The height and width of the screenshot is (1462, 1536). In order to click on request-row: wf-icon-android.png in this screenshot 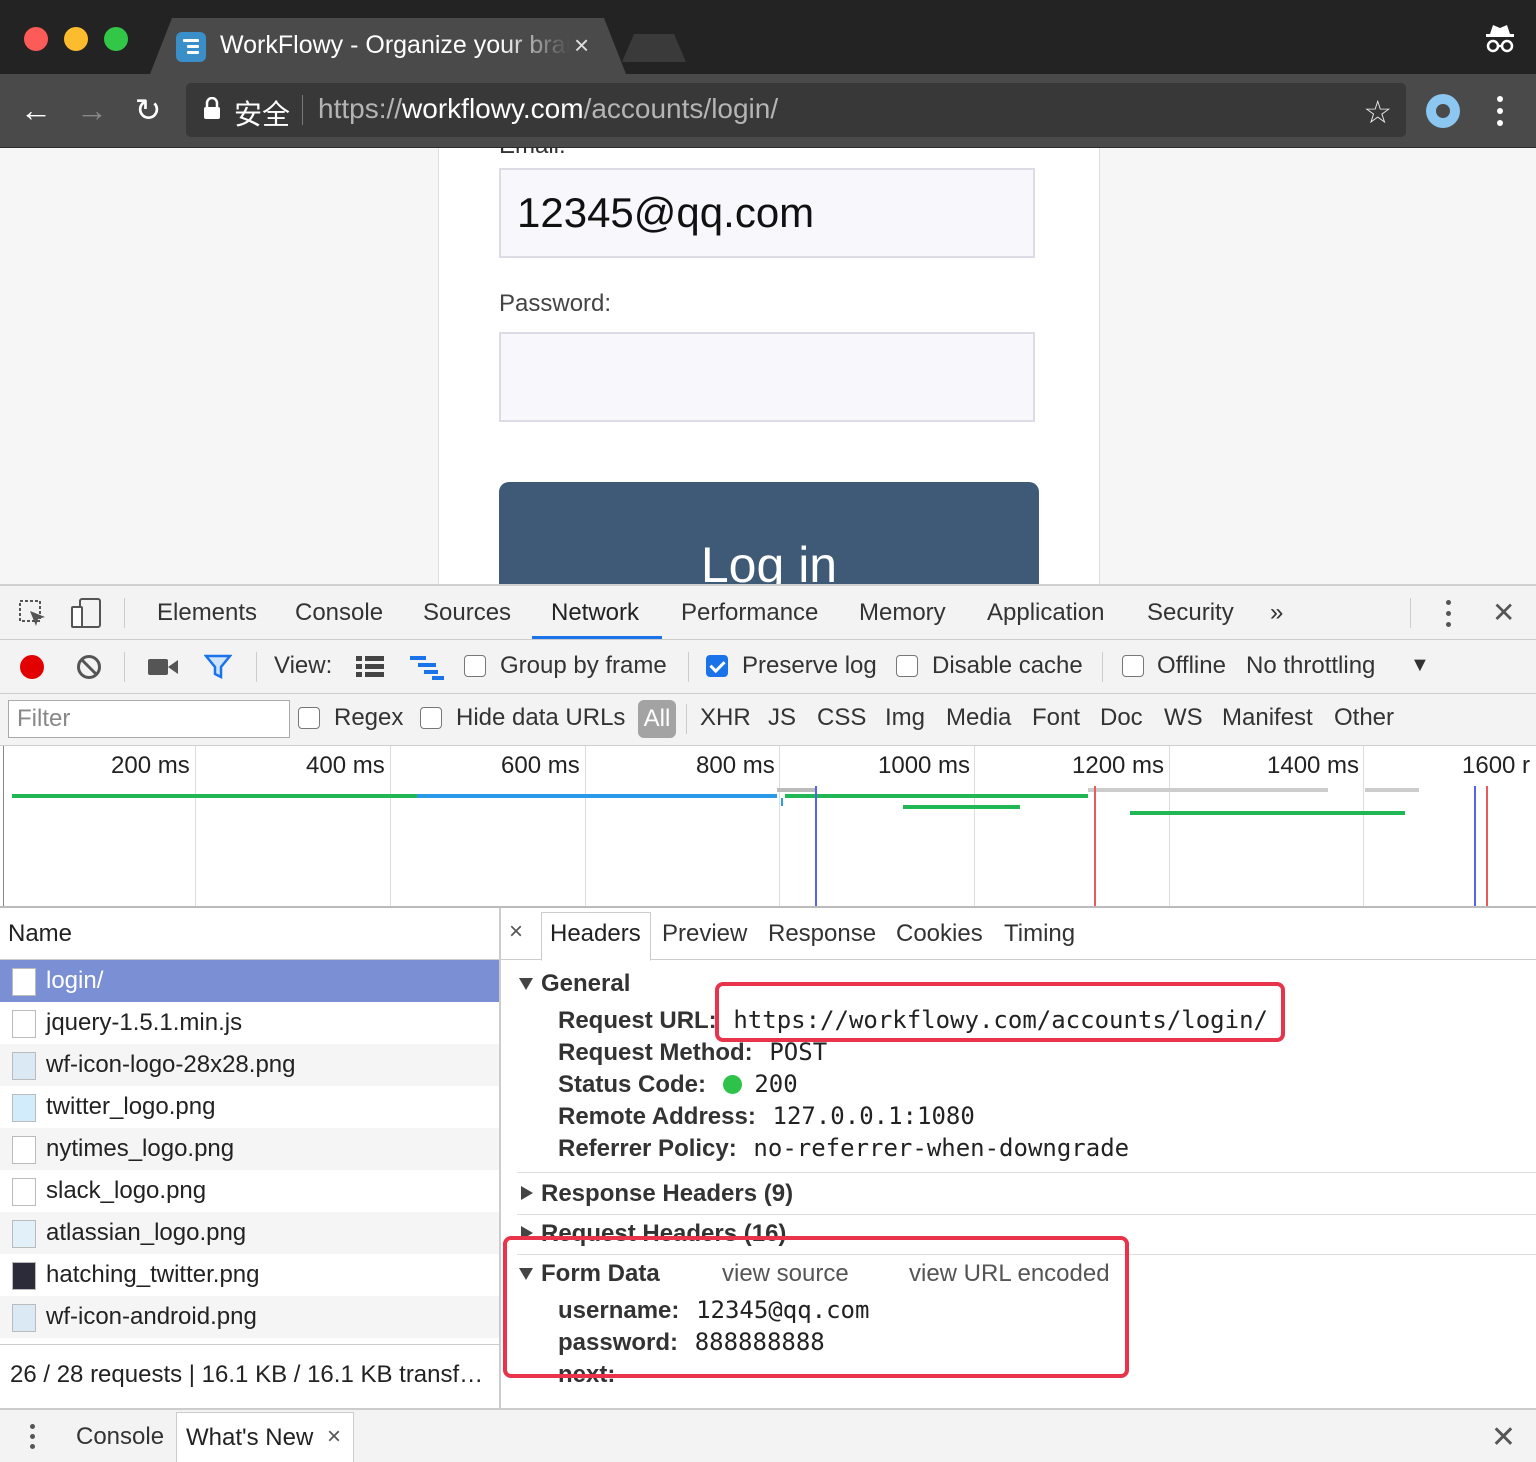, I will do `click(249, 1317)`.